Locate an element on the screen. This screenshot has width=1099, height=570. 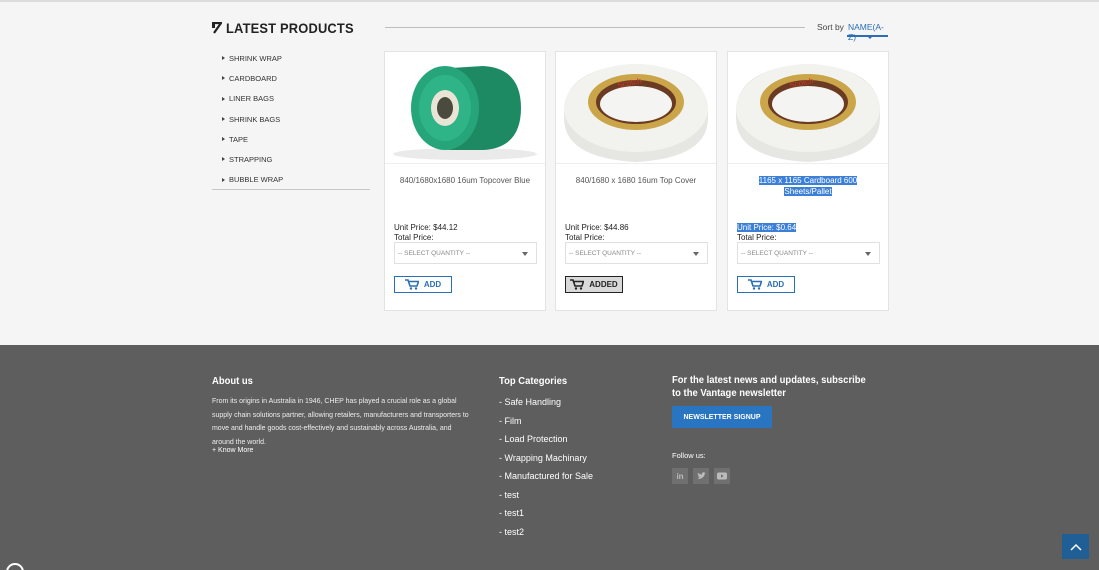
newsletter-signup-button: NEWSLETTER SIGNUP is located at coordinates (722, 417).